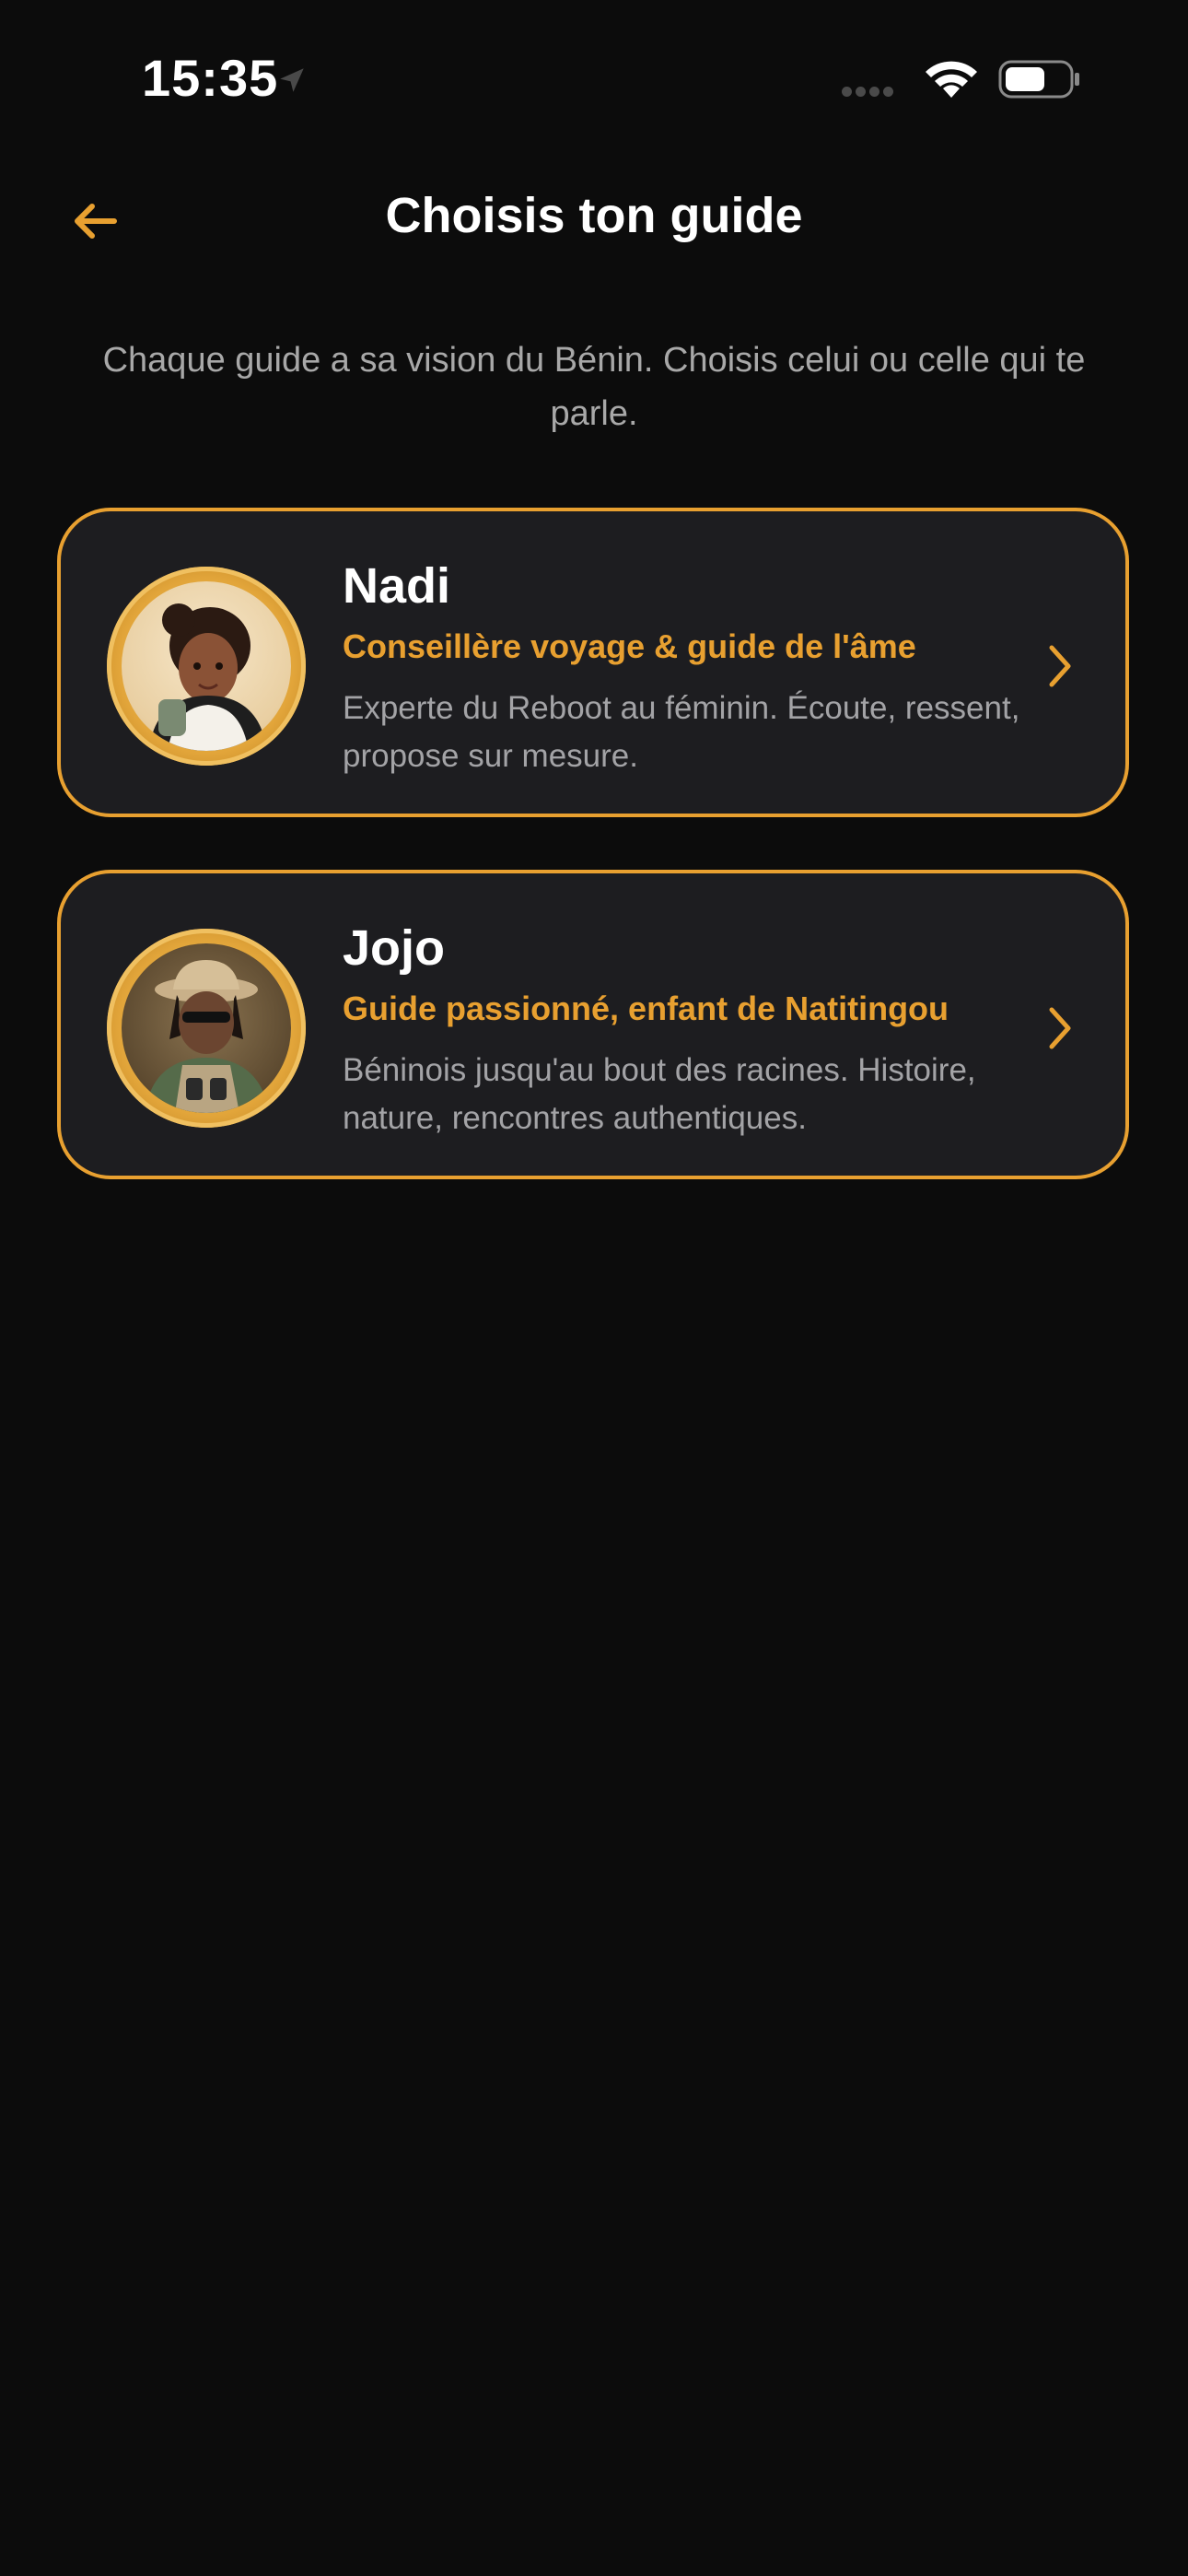 This screenshot has height=2576, width=1188. Describe the element at coordinates (629, 646) in the screenshot. I see `guide-role: Conseillère voyage & guide de l'âme` at that location.